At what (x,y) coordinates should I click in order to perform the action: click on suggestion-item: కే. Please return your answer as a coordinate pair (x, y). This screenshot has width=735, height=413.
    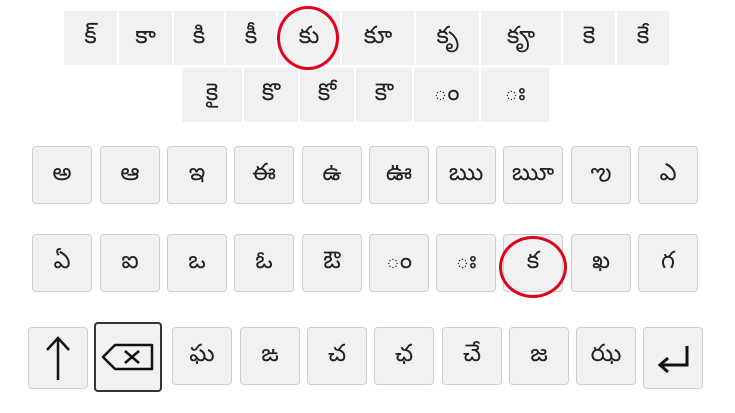
    Looking at the image, I should click on (643, 38).